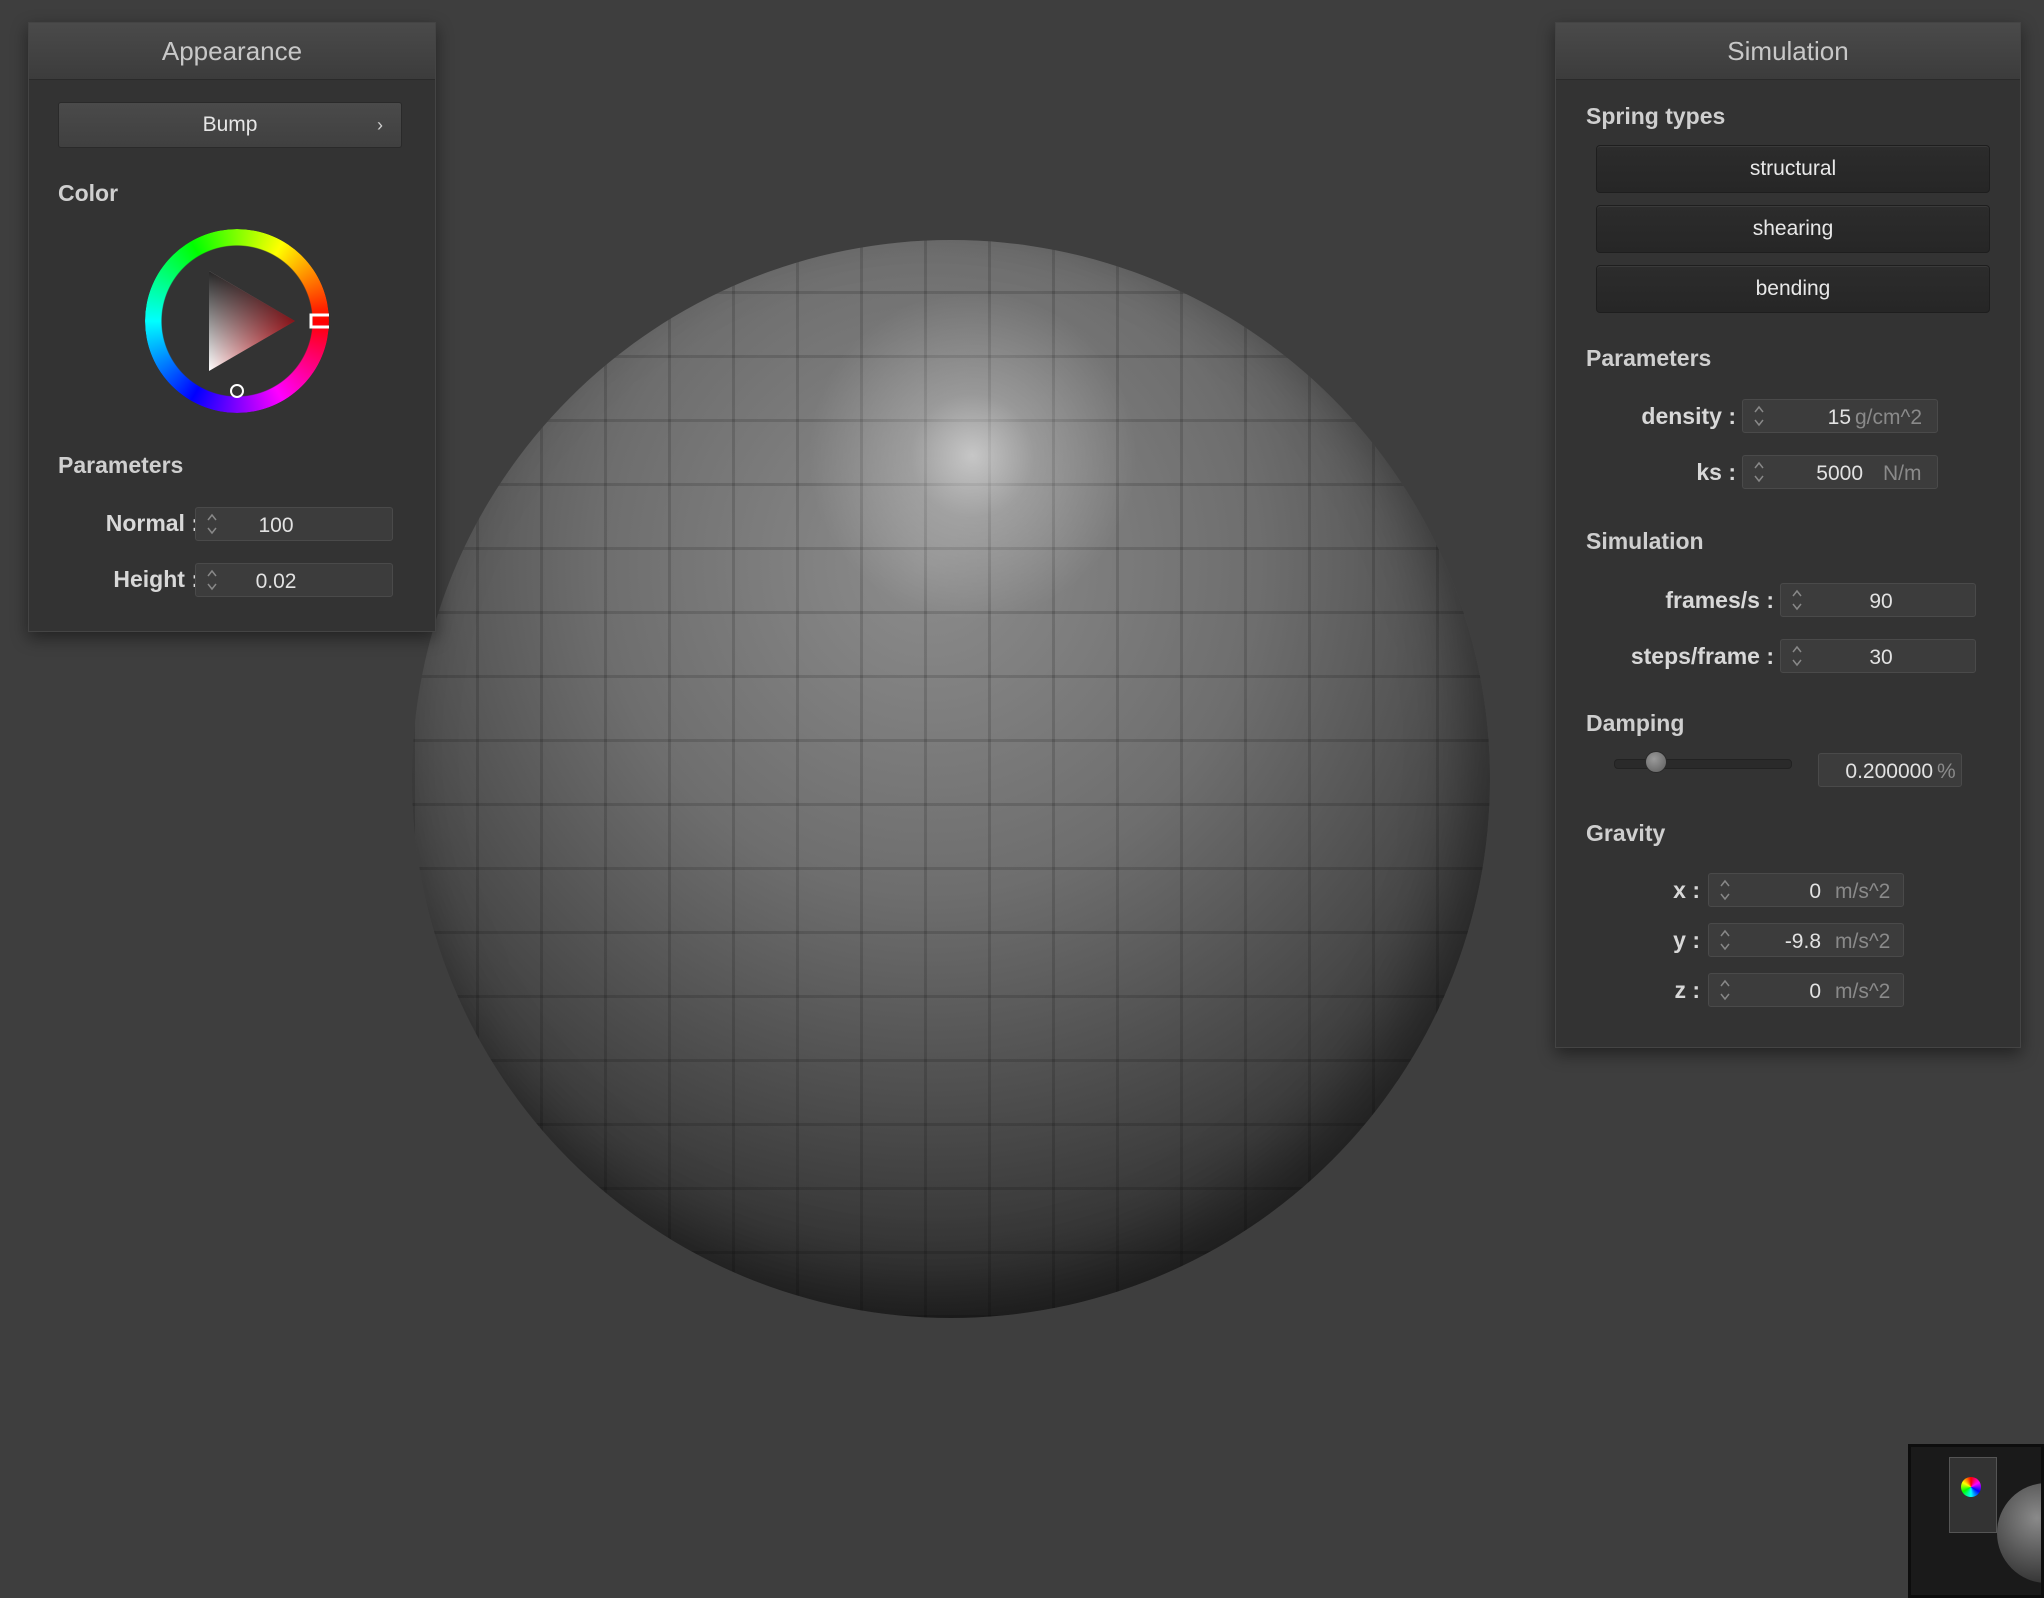 Image resolution: width=2044 pixels, height=1598 pixels. What do you see at coordinates (1889, 417) in the screenshot?
I see `density-unit: g/cm^2` at bounding box center [1889, 417].